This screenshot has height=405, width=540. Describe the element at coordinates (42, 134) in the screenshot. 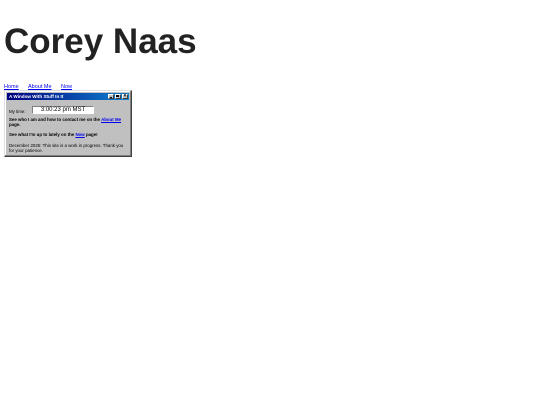

I see `lately-text-prefix: See what I'm up to lately on the` at that location.